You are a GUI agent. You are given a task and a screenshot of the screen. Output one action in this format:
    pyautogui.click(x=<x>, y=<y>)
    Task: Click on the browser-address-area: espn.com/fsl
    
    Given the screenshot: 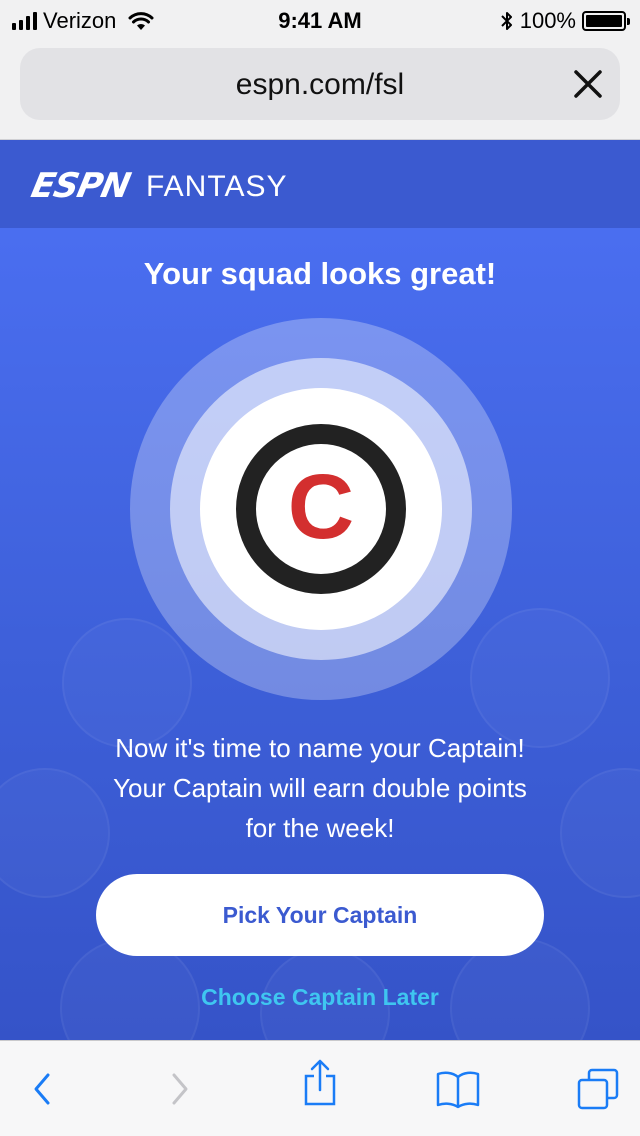 What is the action you would take?
    pyautogui.click(x=320, y=90)
    